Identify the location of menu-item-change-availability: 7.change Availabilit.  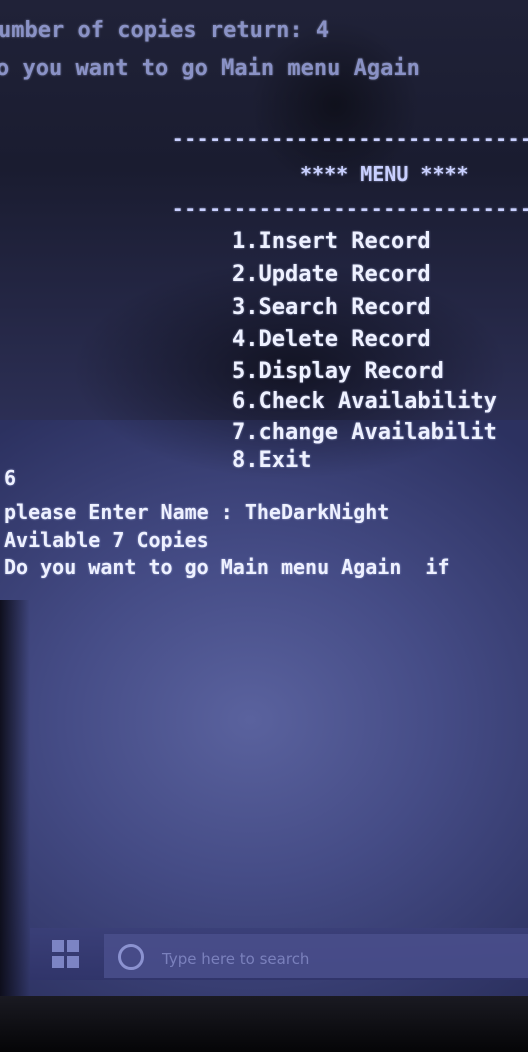
(364, 432).